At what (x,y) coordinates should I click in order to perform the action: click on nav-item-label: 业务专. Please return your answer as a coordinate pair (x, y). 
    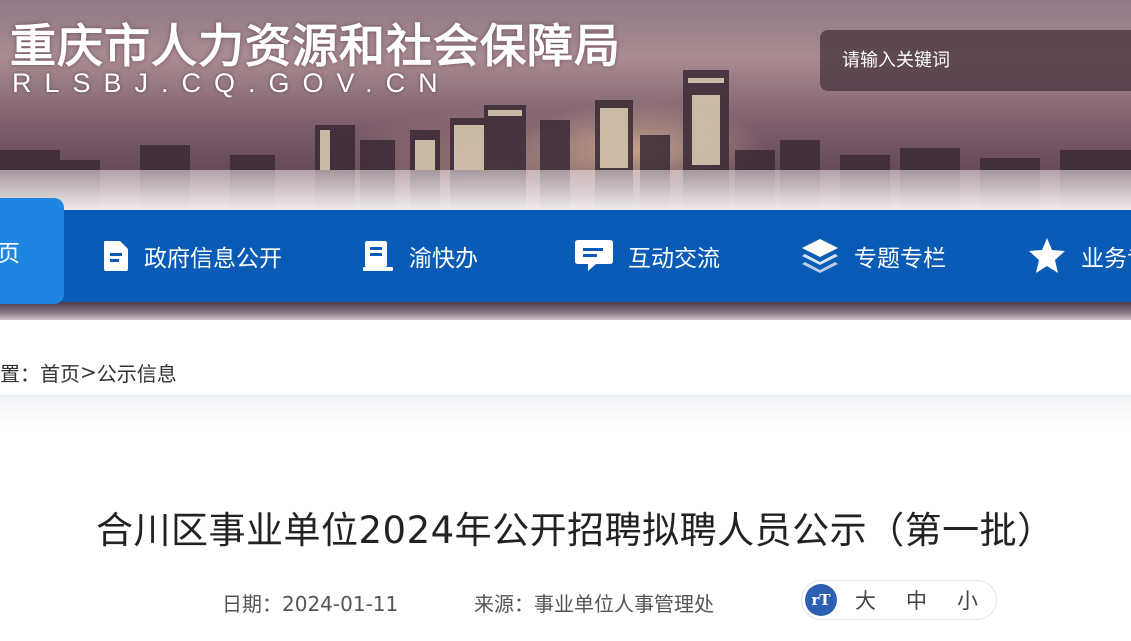
    Looking at the image, I should click on (1106, 259).